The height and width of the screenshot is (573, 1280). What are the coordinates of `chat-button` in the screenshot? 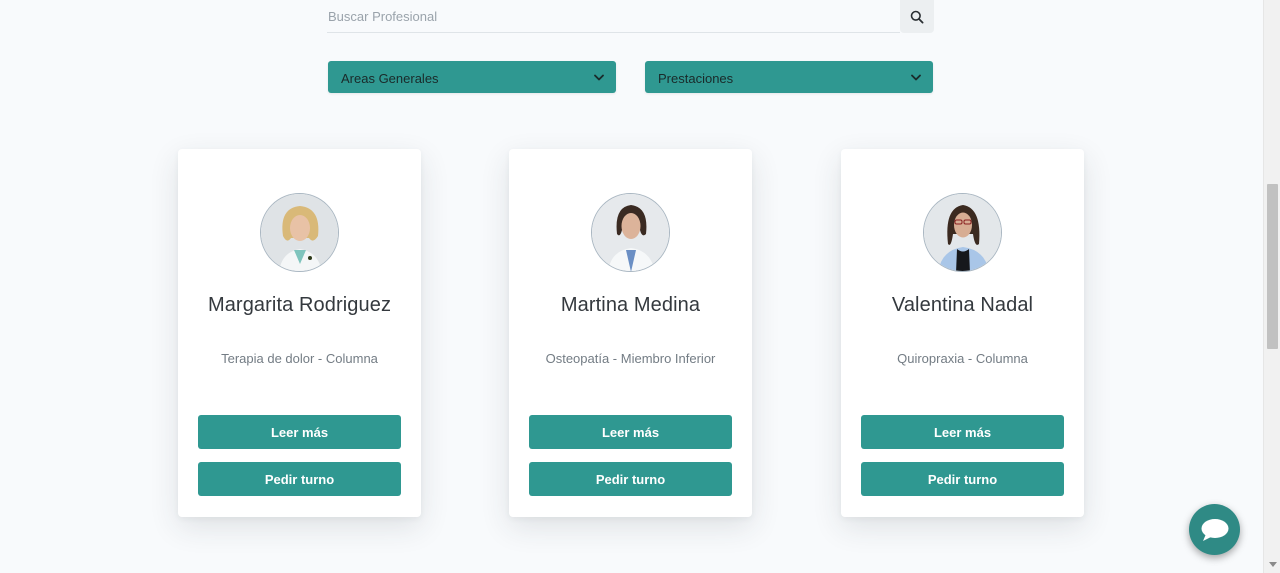 It's located at (1214, 529).